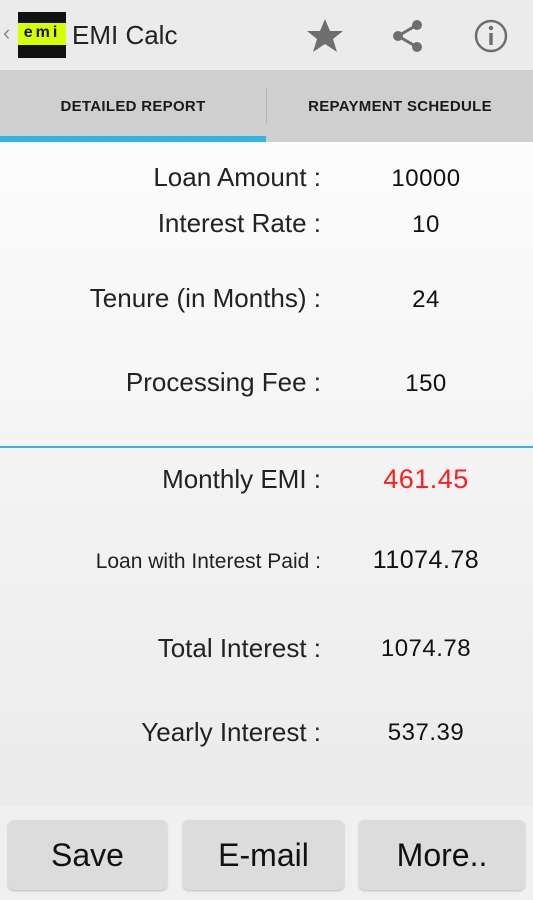 The height and width of the screenshot is (900, 533). I want to click on tab-bar: DETAILED REPORT REPAYMENT SCHEDULE, so click(266, 106).